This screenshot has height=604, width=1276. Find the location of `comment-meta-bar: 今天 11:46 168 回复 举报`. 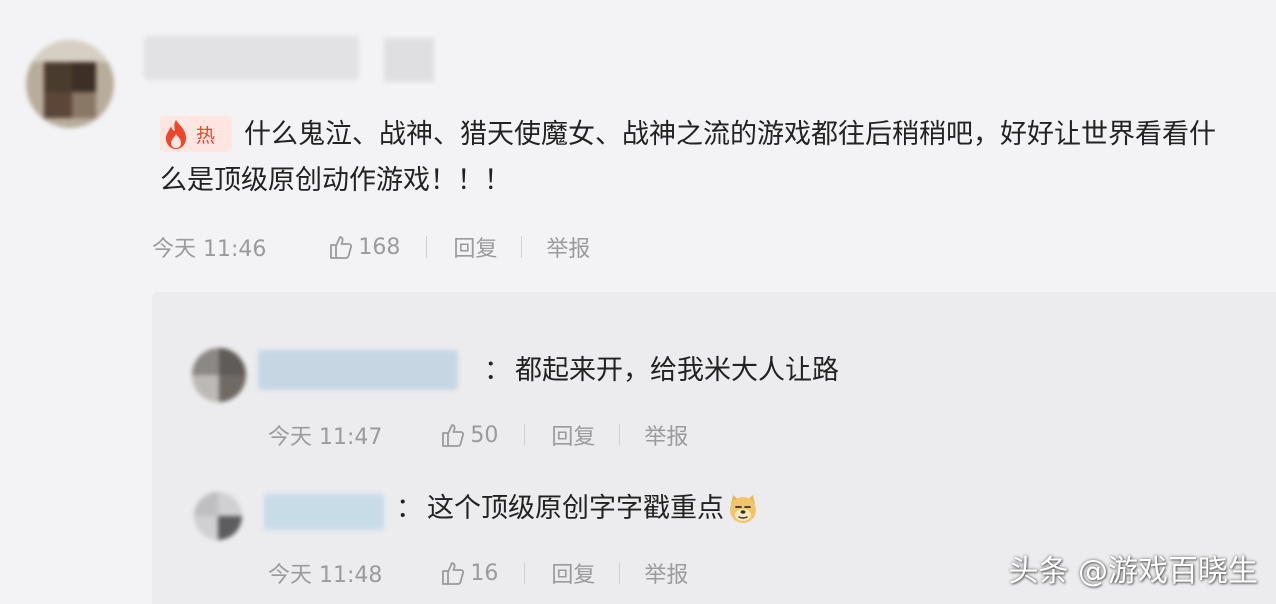

comment-meta-bar: 今天 11:46 168 回复 举报 is located at coordinates (371, 247).